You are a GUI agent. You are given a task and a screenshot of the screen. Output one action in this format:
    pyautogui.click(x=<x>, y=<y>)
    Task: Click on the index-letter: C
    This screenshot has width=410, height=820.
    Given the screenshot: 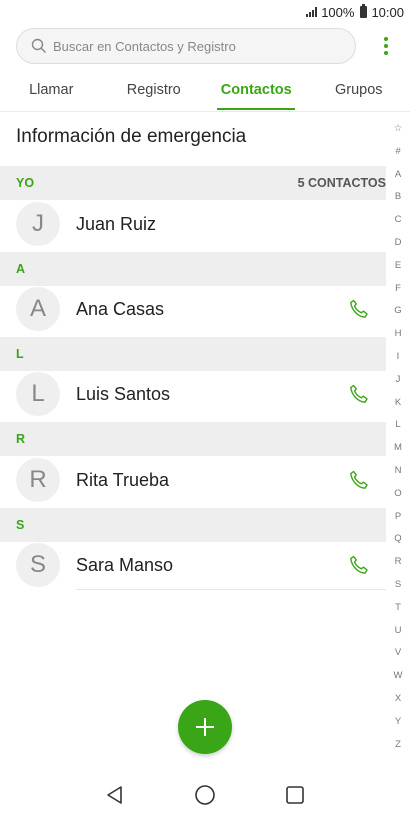 What is the action you would take?
    pyautogui.click(x=398, y=220)
    